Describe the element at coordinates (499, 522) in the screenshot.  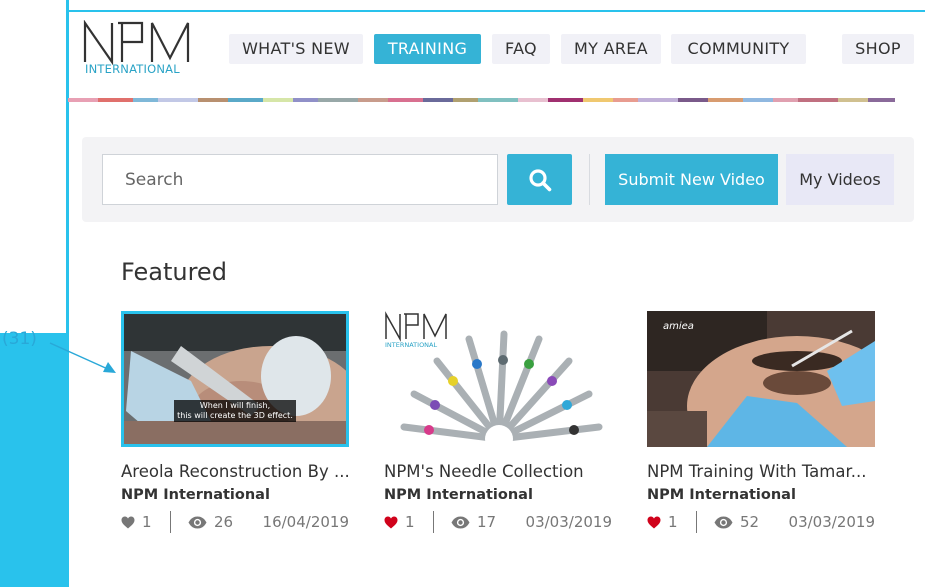
I see `video-meta: 1 17 03/03/2019` at that location.